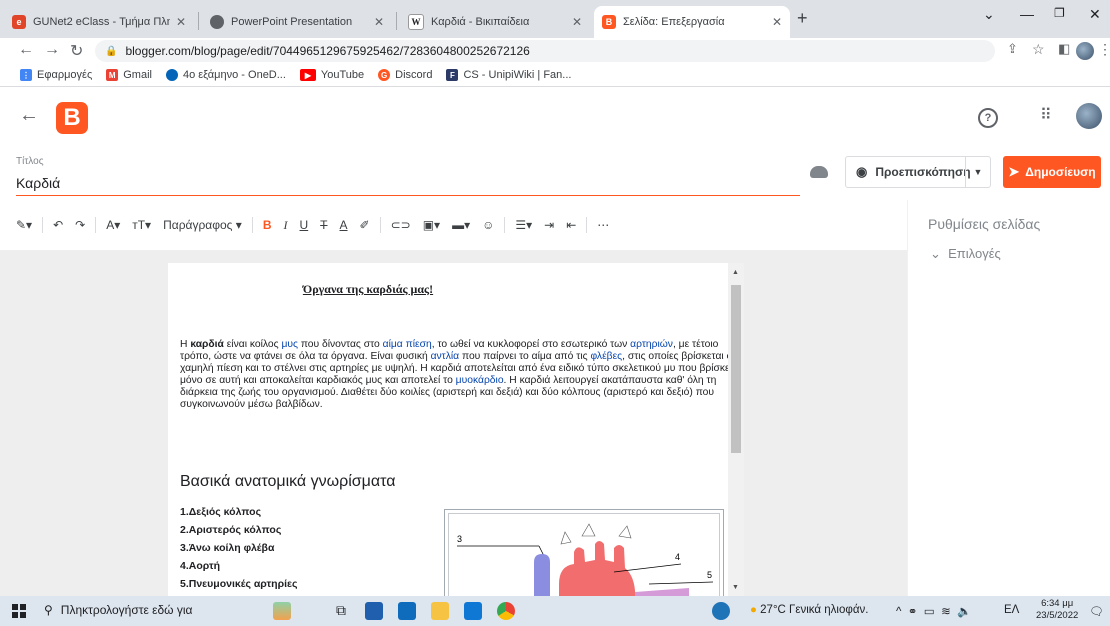 The width and height of the screenshot is (1110, 626). What do you see at coordinates (141, 225) in the screenshot?
I see `font-size-icon: тT▾` at bounding box center [141, 225].